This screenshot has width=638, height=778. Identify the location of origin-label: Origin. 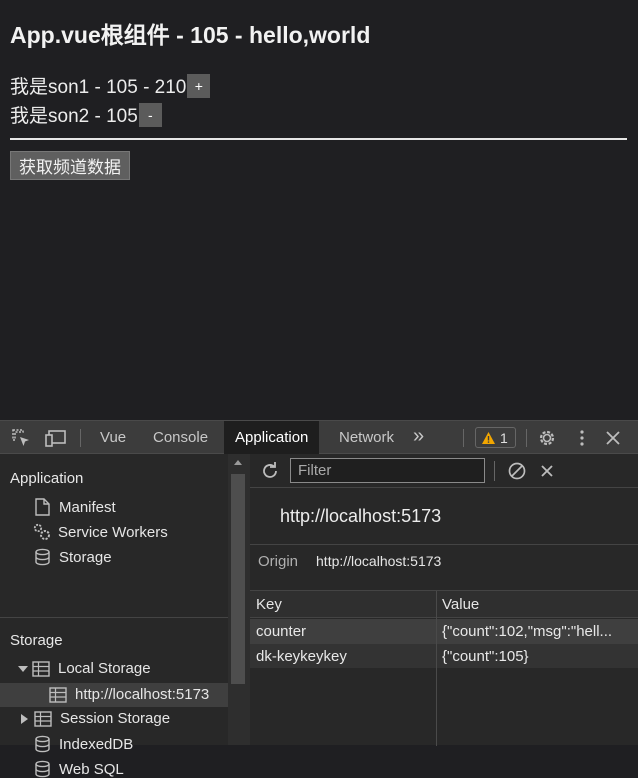
(278, 561).